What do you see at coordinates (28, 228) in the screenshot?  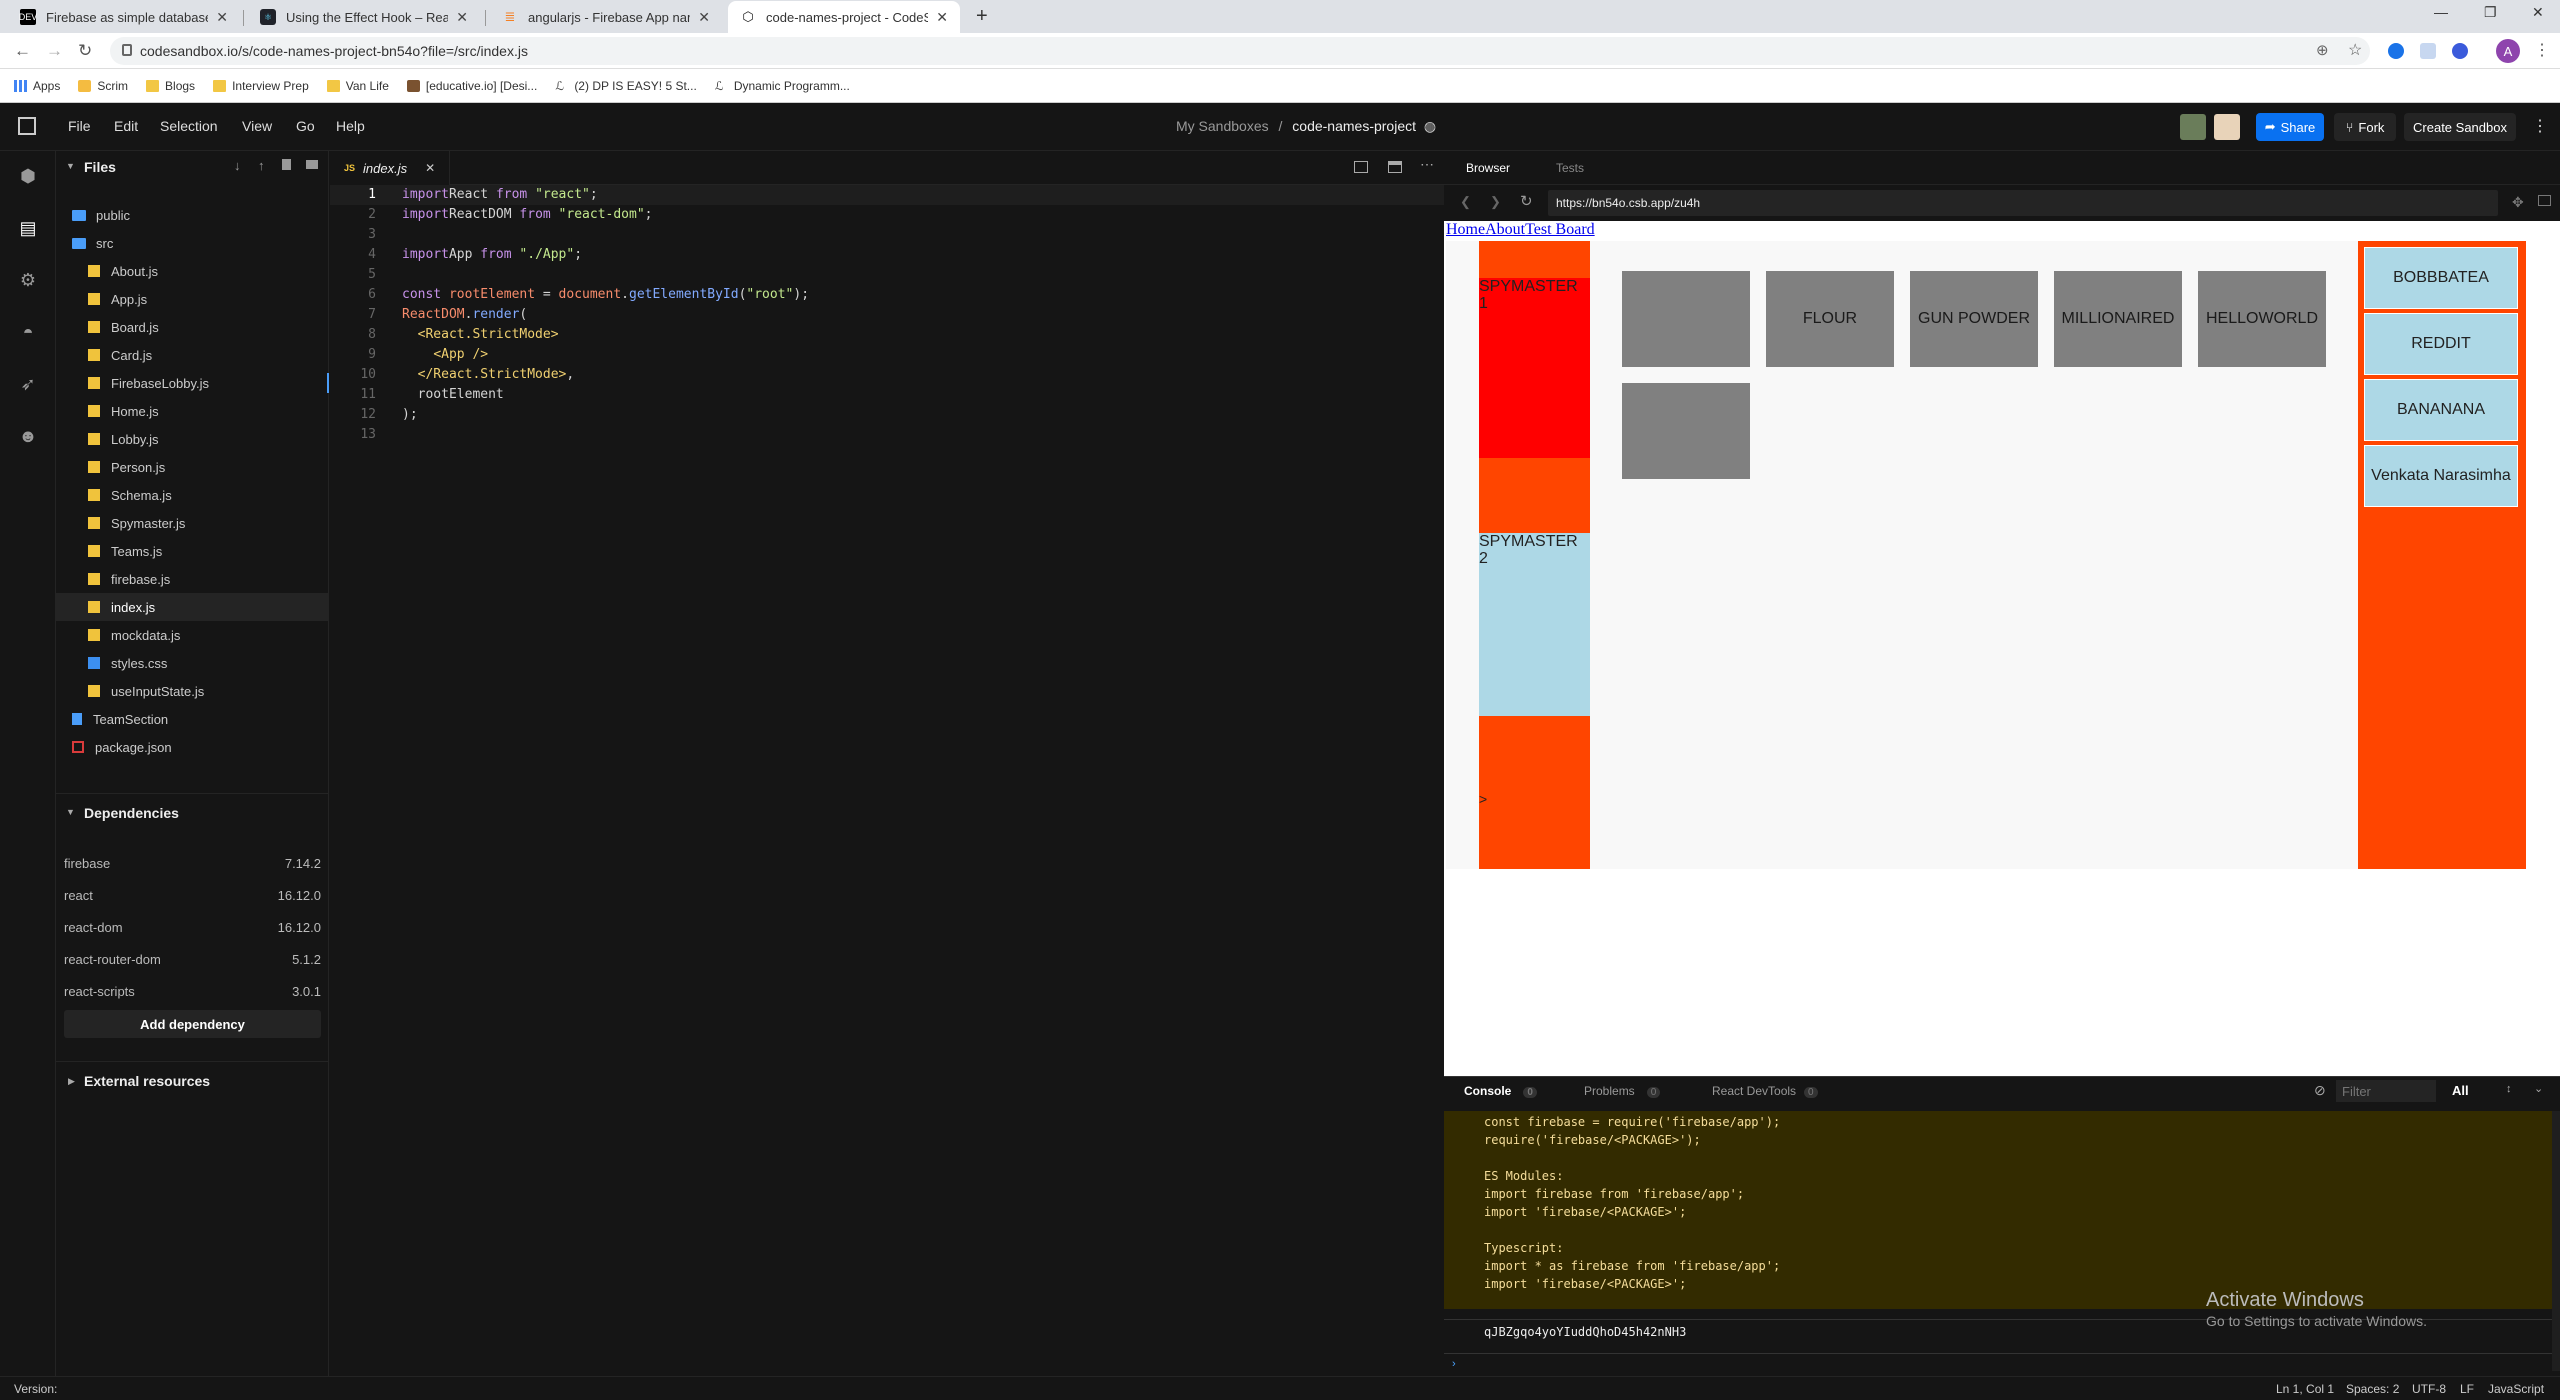 I see `files-icon: ▤` at bounding box center [28, 228].